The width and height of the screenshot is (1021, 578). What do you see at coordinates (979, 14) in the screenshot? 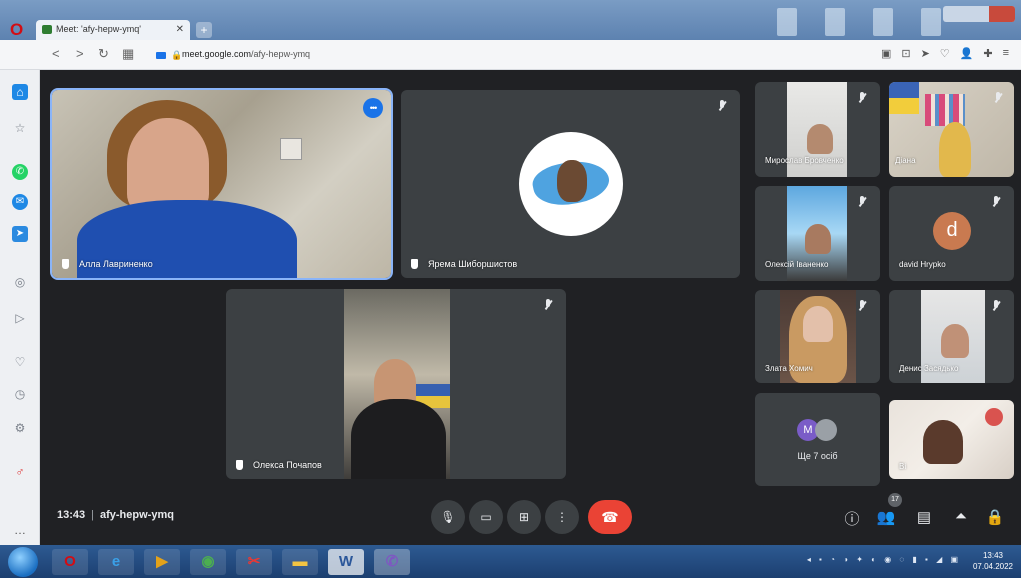
I see `window-controls` at bounding box center [979, 14].